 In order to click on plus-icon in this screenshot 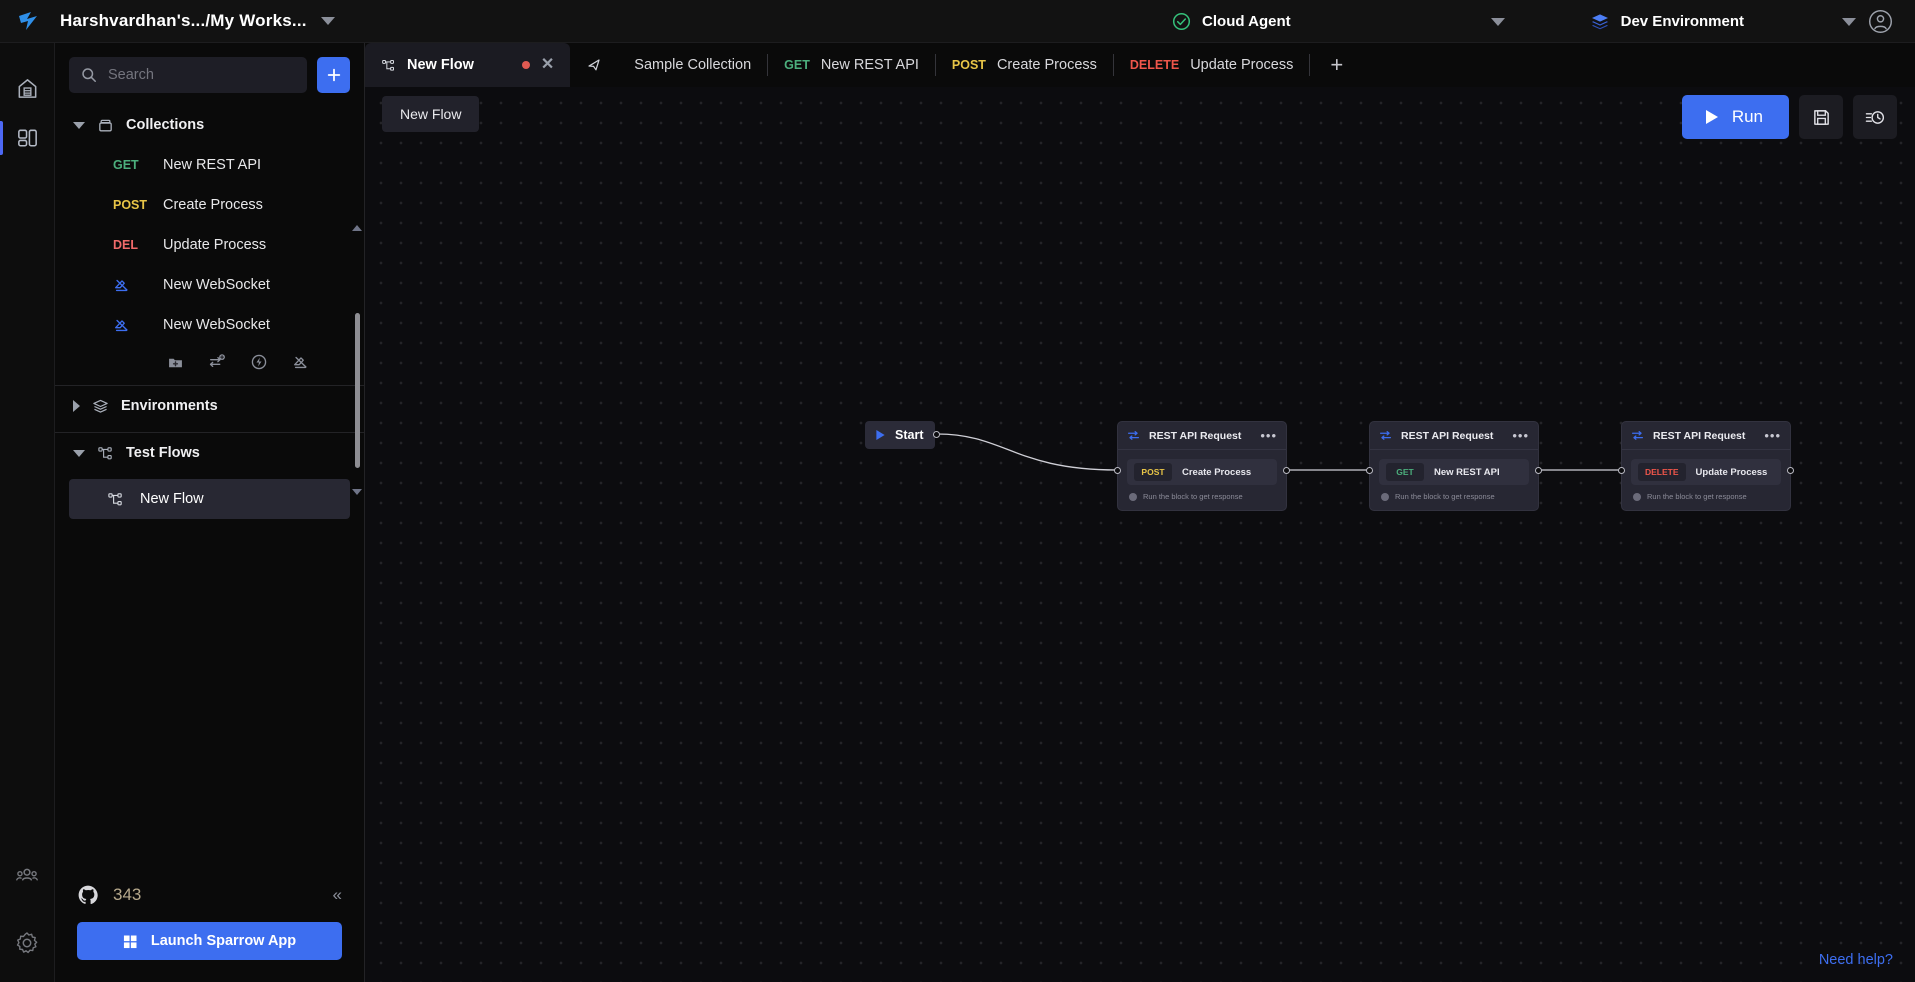, I will do `click(334, 75)`.